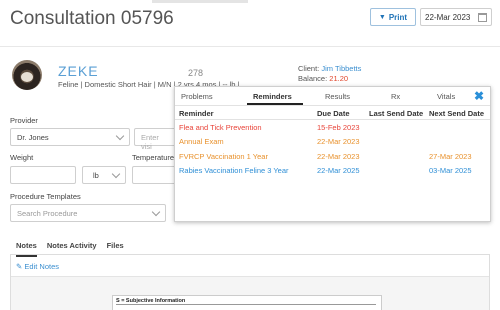 Image resolution: width=500 pixels, height=310 pixels. Describe the element at coordinates (450, 156) in the screenshot. I see `reminder-next-send: 27-Mar 2023` at that location.